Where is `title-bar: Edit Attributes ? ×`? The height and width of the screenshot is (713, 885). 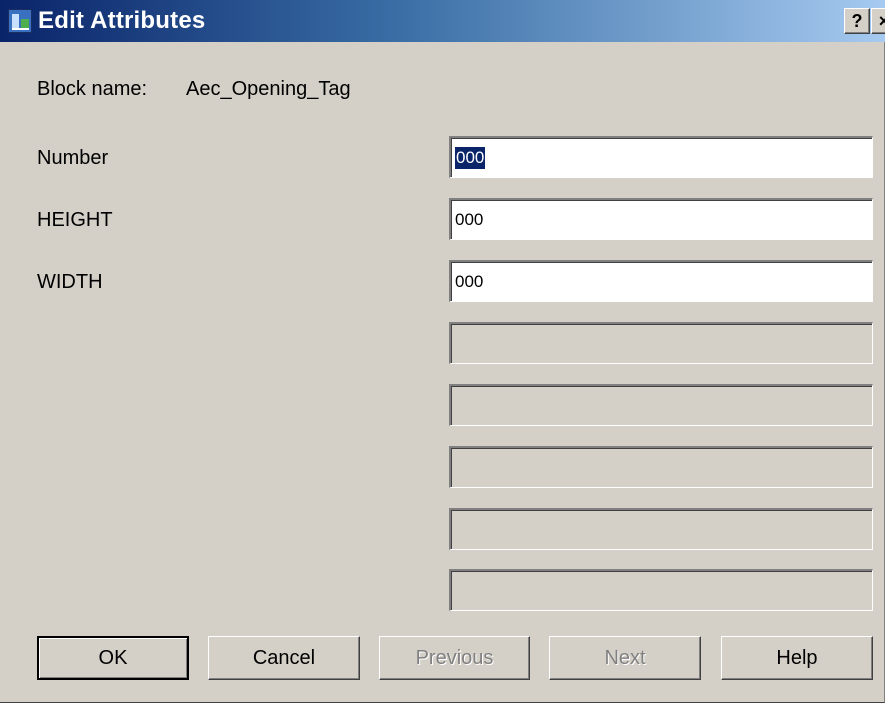 title-bar: Edit Attributes ? × is located at coordinates (442, 21).